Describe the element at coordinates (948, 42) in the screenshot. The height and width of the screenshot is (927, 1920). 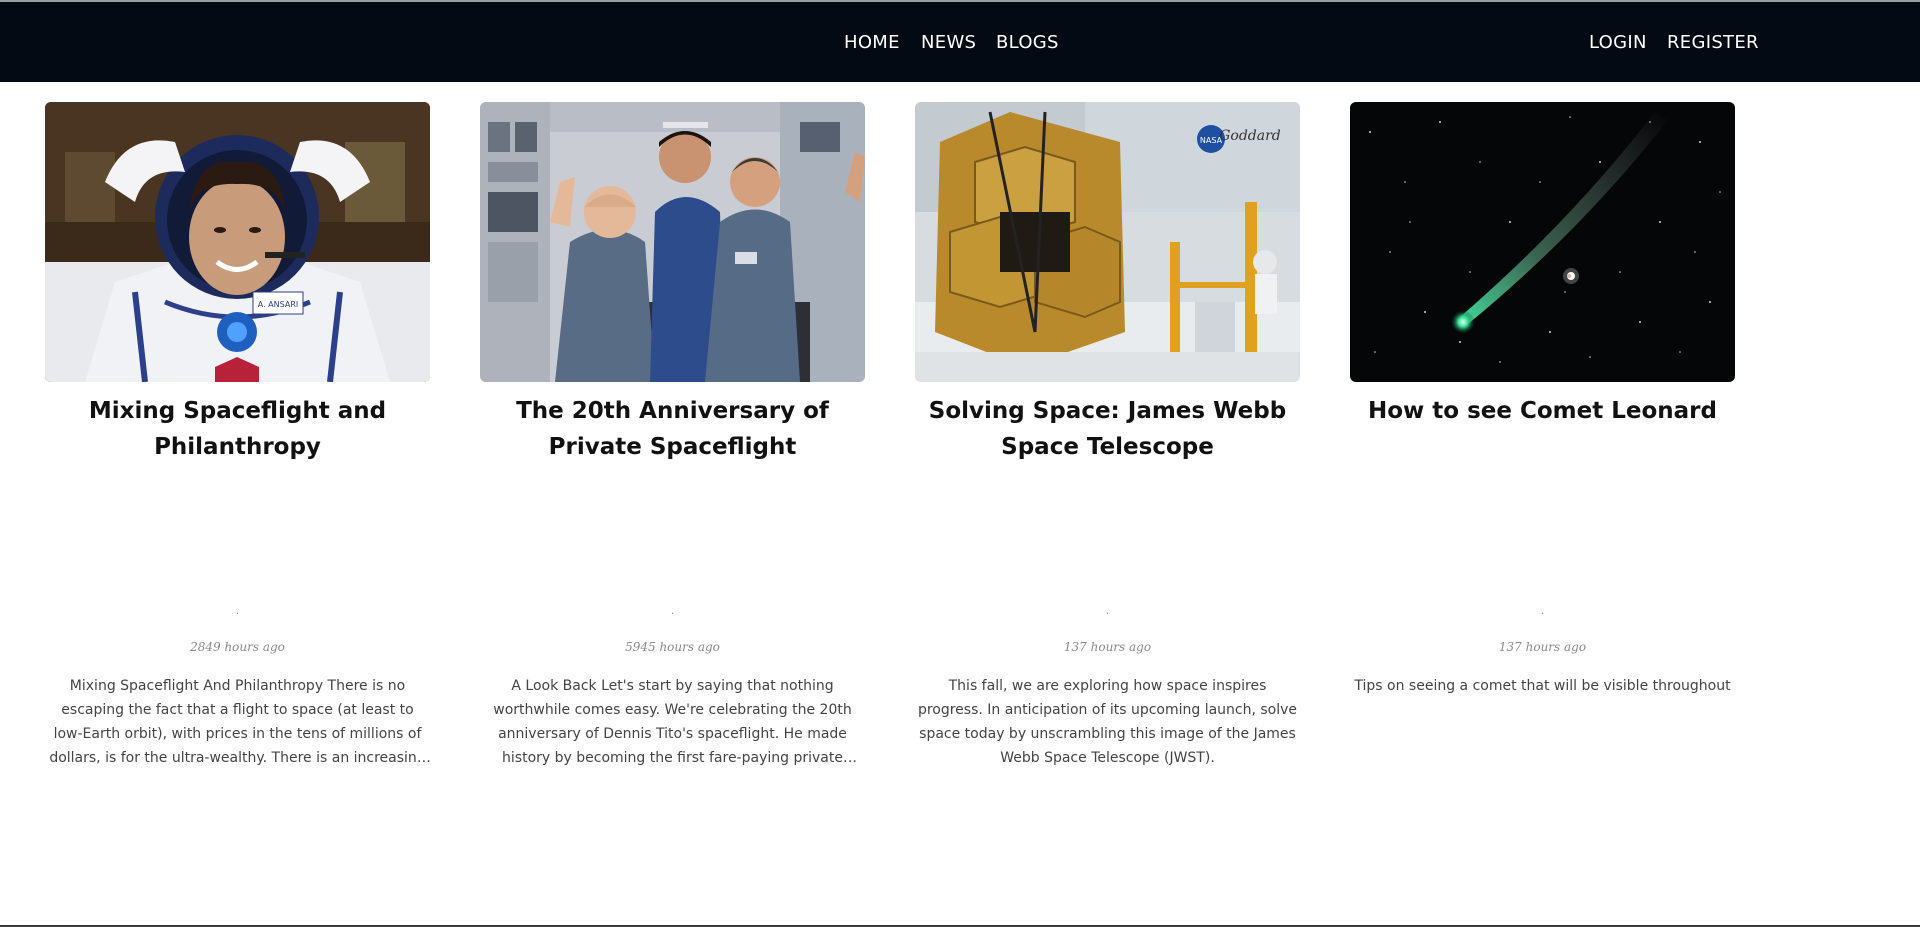
I see `nav-news-link: NEWS` at that location.